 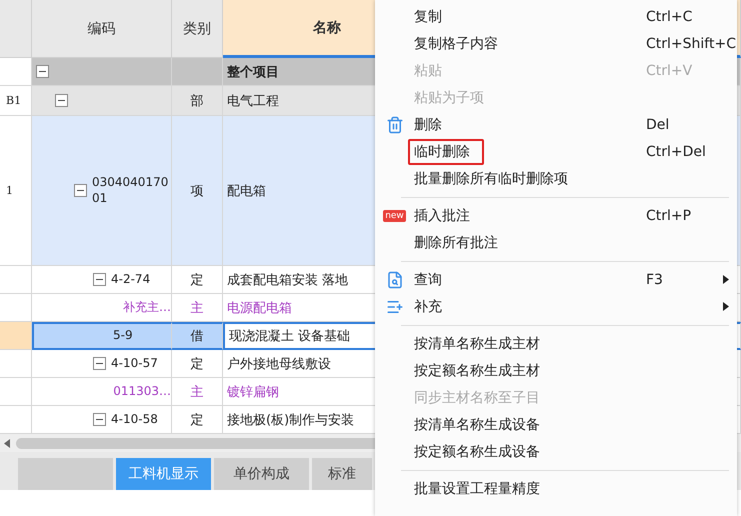 I want to click on highlight-frame: 临时删除, so click(x=446, y=151).